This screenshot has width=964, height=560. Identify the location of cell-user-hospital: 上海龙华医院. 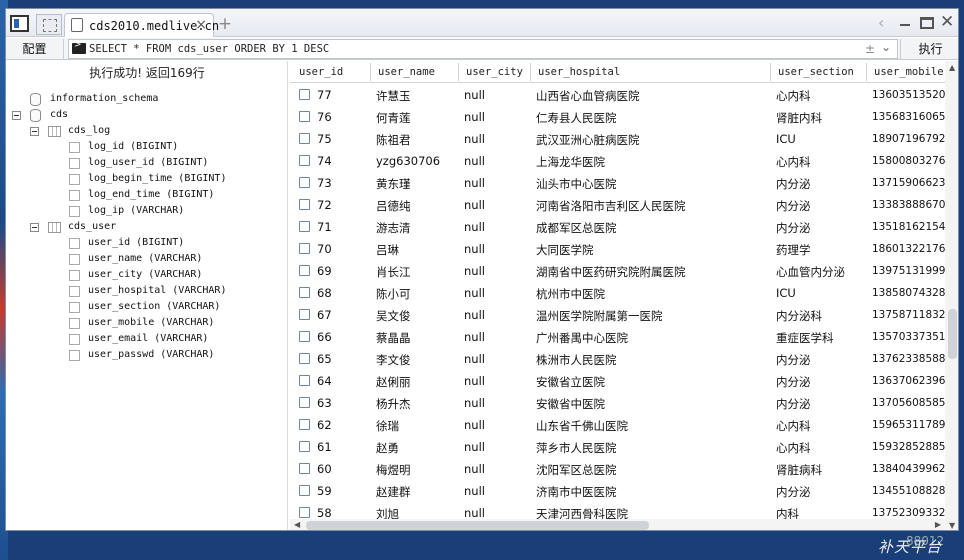
(570, 162).